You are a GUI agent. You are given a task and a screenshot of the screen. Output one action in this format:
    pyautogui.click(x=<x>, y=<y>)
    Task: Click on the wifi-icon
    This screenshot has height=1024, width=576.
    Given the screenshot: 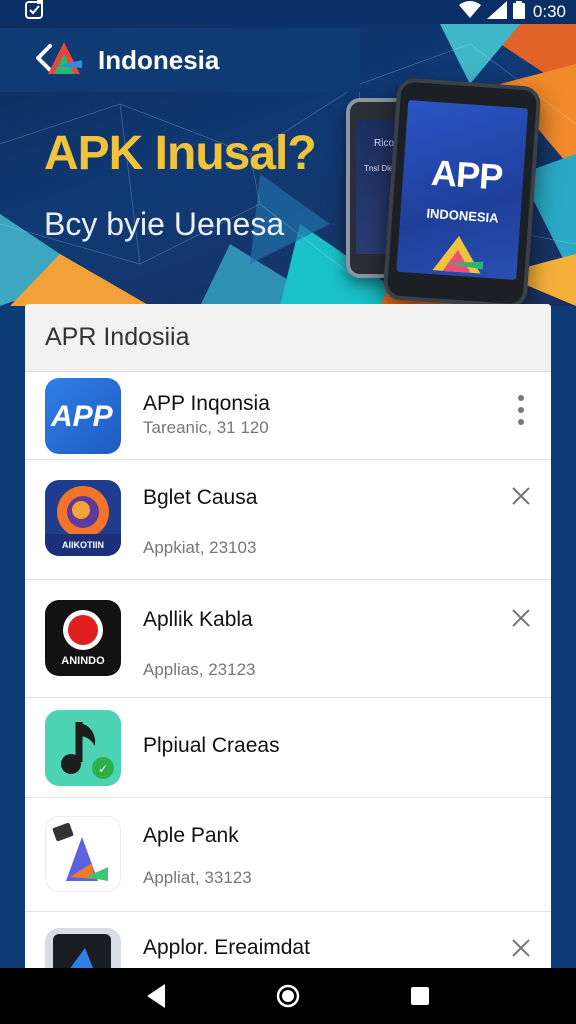 What is the action you would take?
    pyautogui.click(x=469, y=12)
    